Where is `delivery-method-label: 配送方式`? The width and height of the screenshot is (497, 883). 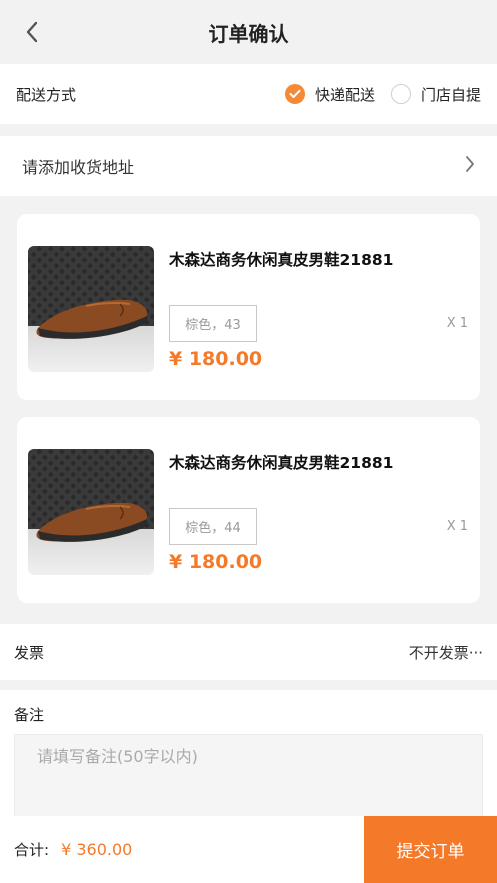
delivery-method-label: 配送方式 is located at coordinates (46, 94).